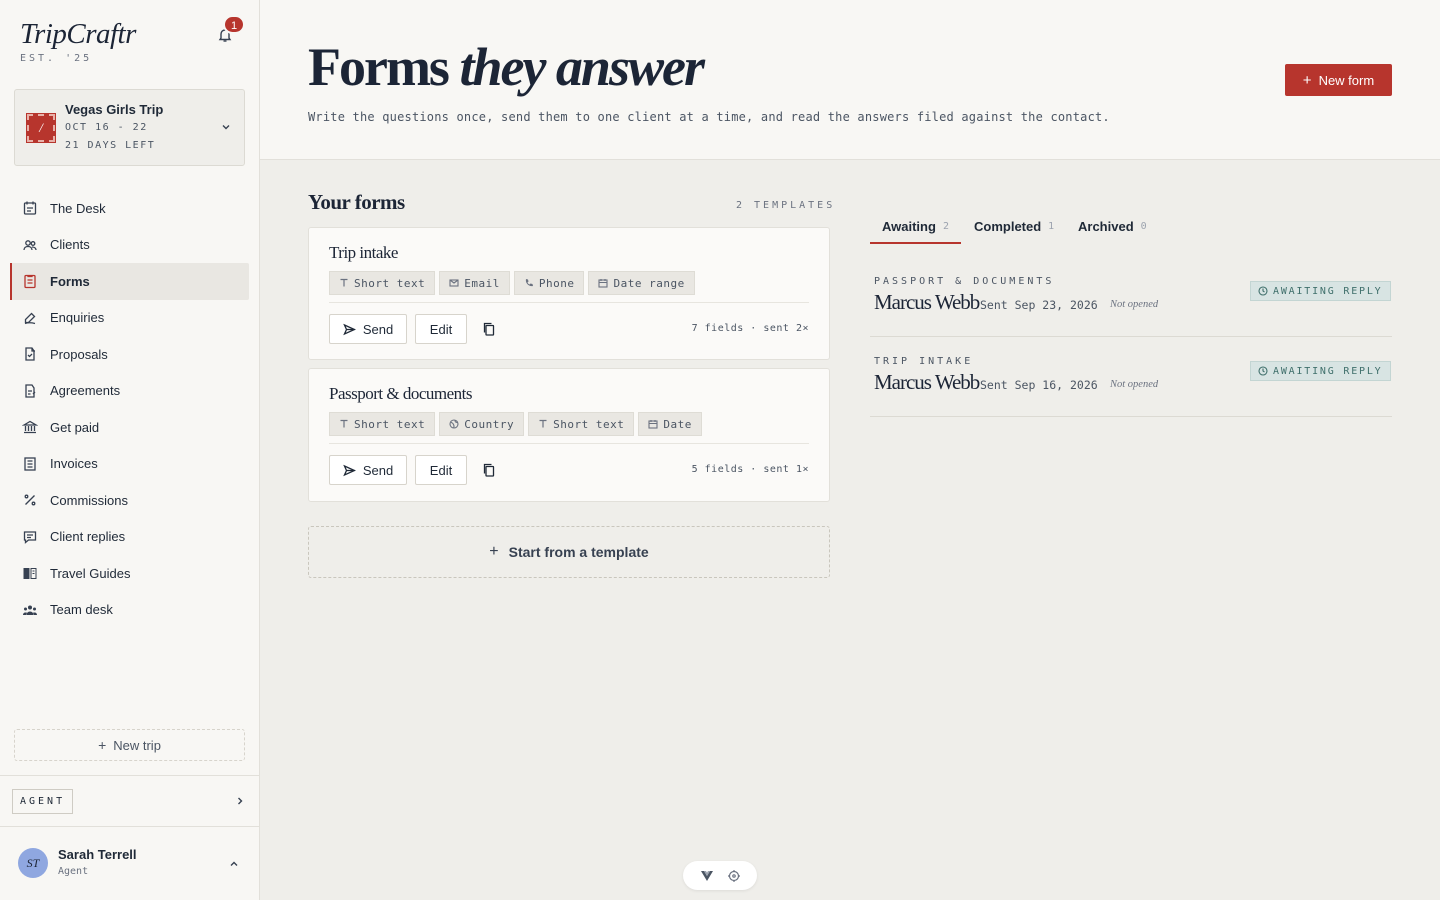 The image size is (1440, 900). I want to click on nav-item-agreements: Agreements, so click(129, 391).